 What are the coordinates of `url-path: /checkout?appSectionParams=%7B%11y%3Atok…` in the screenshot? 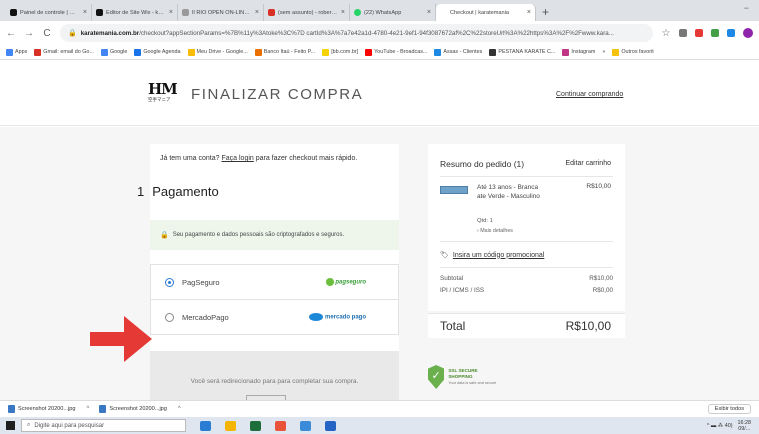 It's located at (376, 33).